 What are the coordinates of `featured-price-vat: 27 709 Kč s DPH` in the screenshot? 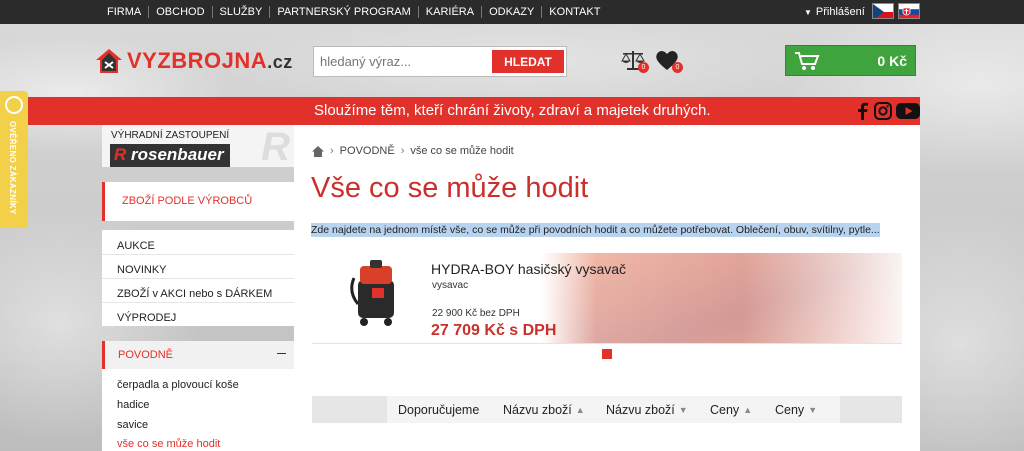 It's located at (494, 330).